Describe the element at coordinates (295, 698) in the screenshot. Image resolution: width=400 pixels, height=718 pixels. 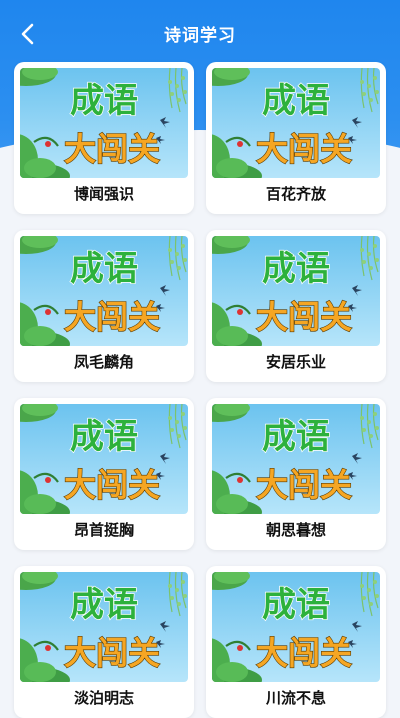
I see `idiom-label: 川流不息` at that location.